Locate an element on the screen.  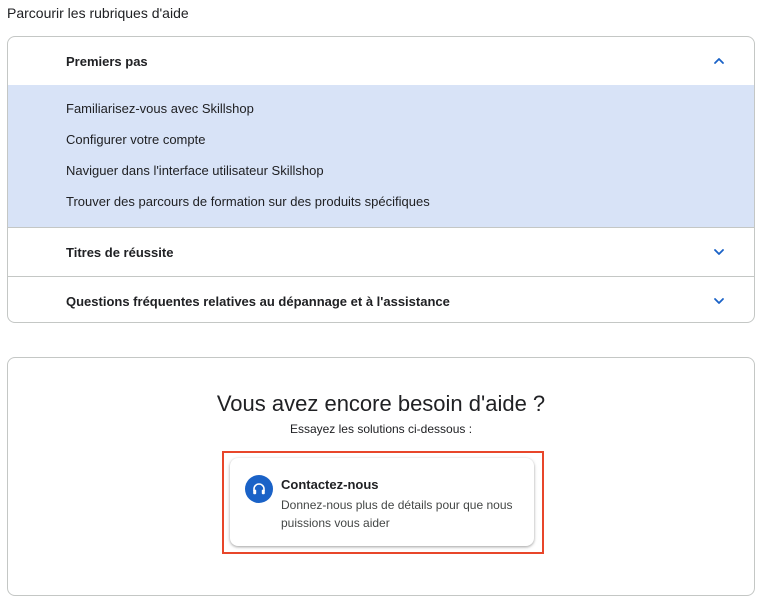
topic-link-skillshop: Familiarisez-vous avec Skillshop is located at coordinates (381, 108).